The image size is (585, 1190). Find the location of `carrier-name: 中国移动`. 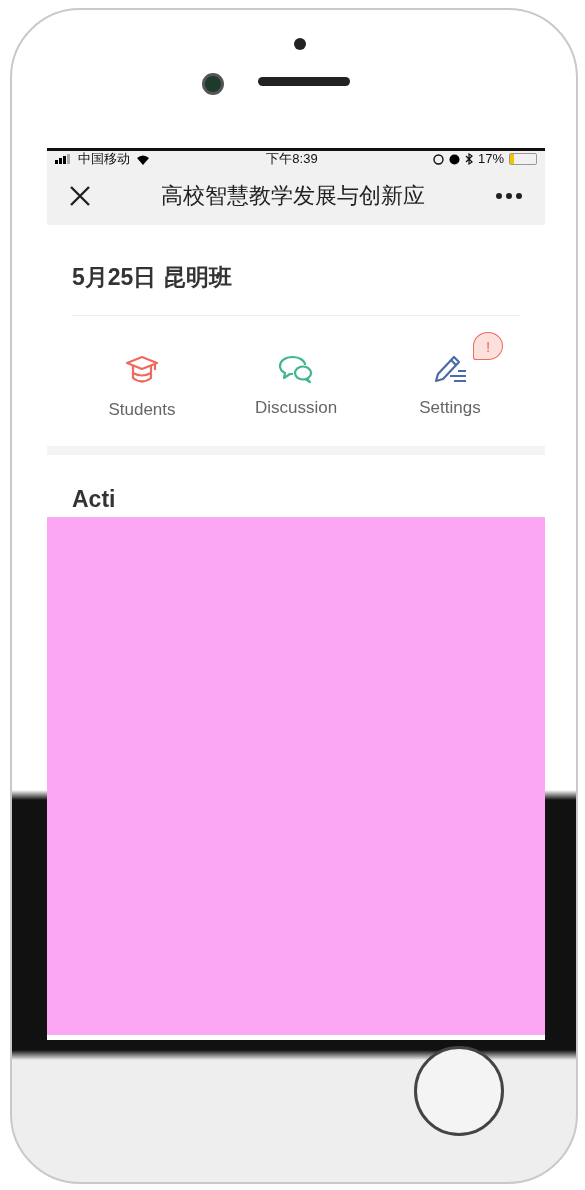

carrier-name: 中国移动 is located at coordinates (104, 159).